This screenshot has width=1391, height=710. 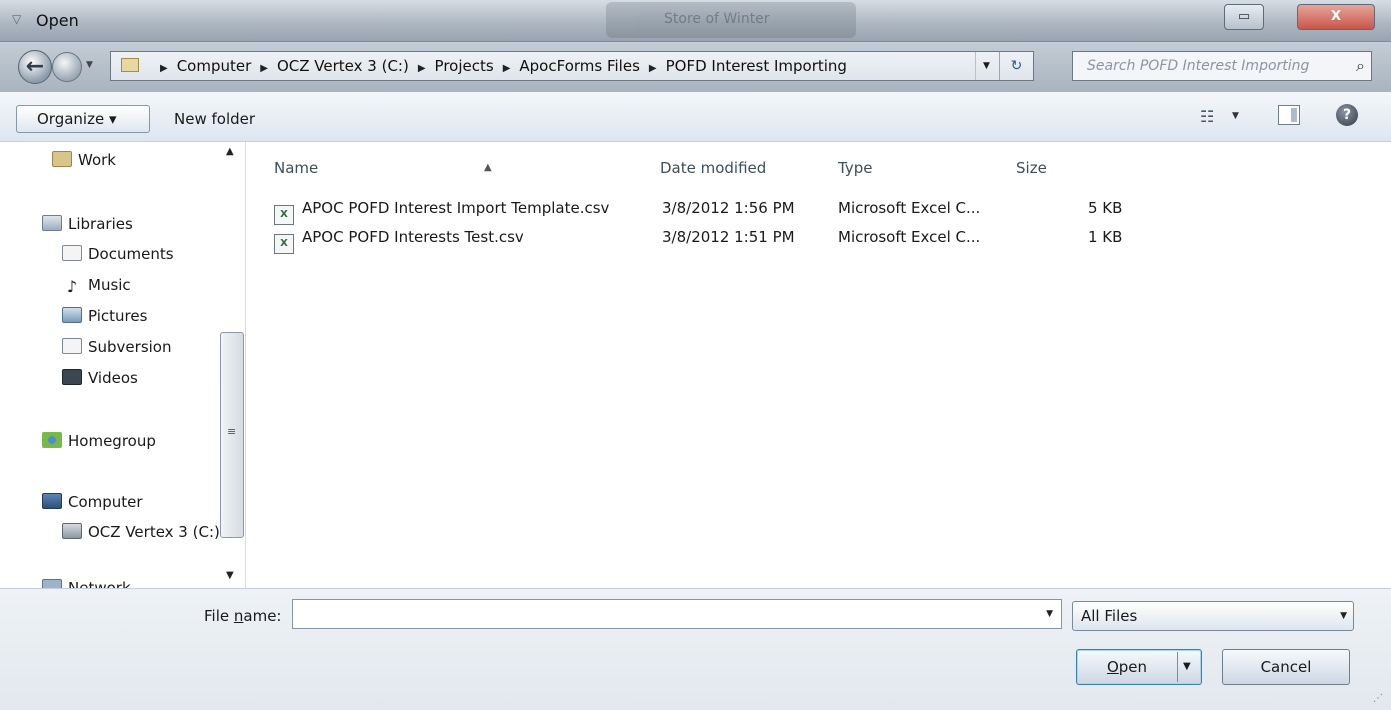 I want to click on forward-button, so click(x=67, y=67).